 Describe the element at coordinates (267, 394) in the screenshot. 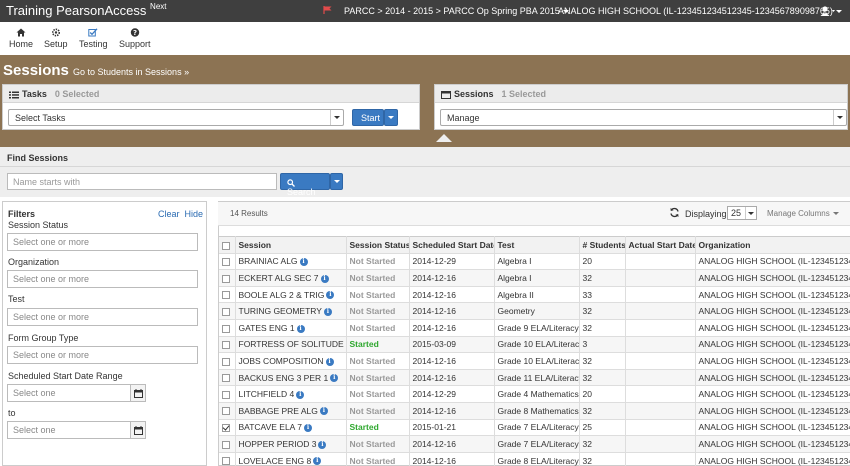

I see `session-name: LITCHFIELD 4` at that location.